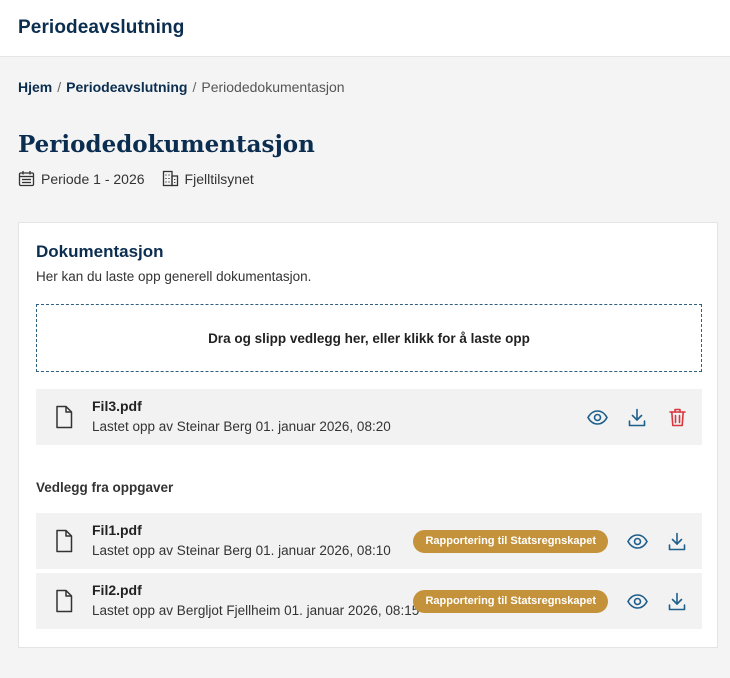 The image size is (730, 678). I want to click on breadcrumb-home-link: Hjem, so click(35, 87).